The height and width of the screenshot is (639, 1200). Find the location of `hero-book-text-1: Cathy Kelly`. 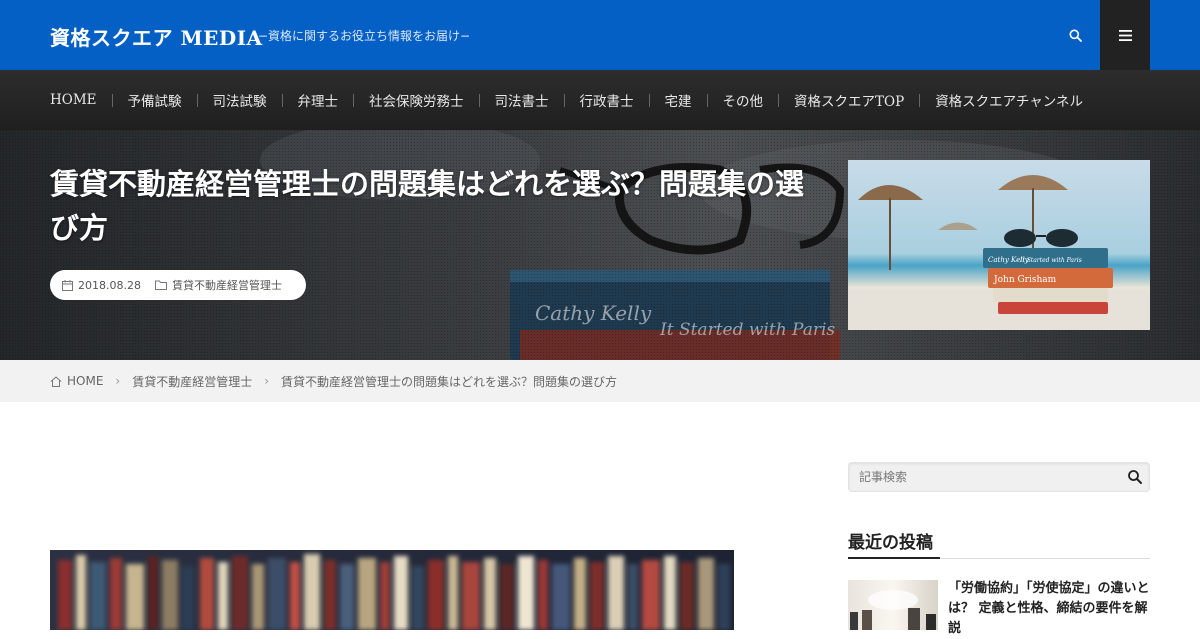

hero-book-text-1: Cathy Kelly is located at coordinates (593, 313).